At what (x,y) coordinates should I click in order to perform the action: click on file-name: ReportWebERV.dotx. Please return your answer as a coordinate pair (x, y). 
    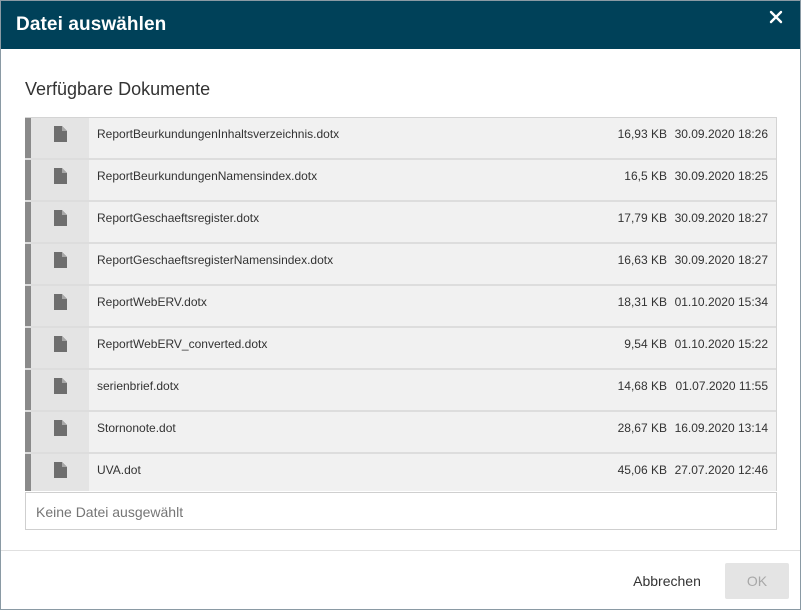
    Looking at the image, I should click on (152, 302).